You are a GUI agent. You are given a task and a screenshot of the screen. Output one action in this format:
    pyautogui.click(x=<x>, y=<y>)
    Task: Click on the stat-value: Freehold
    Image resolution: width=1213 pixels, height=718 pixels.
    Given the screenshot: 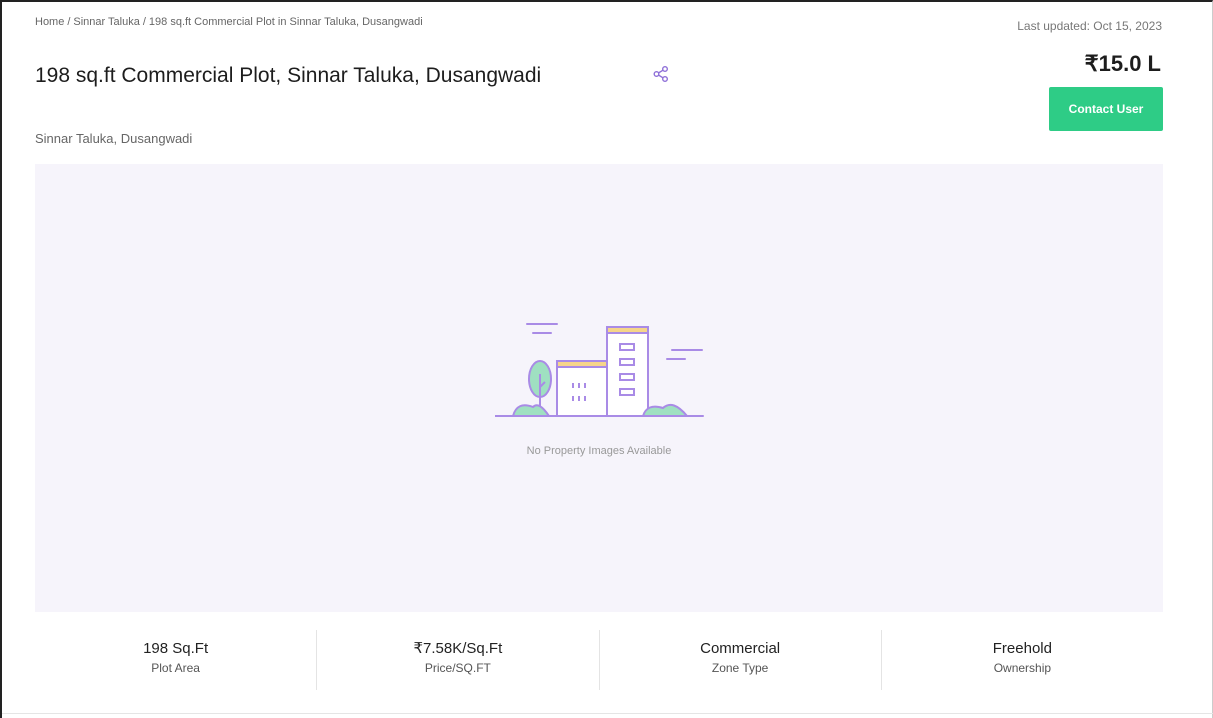 What is the action you would take?
    pyautogui.click(x=1022, y=648)
    